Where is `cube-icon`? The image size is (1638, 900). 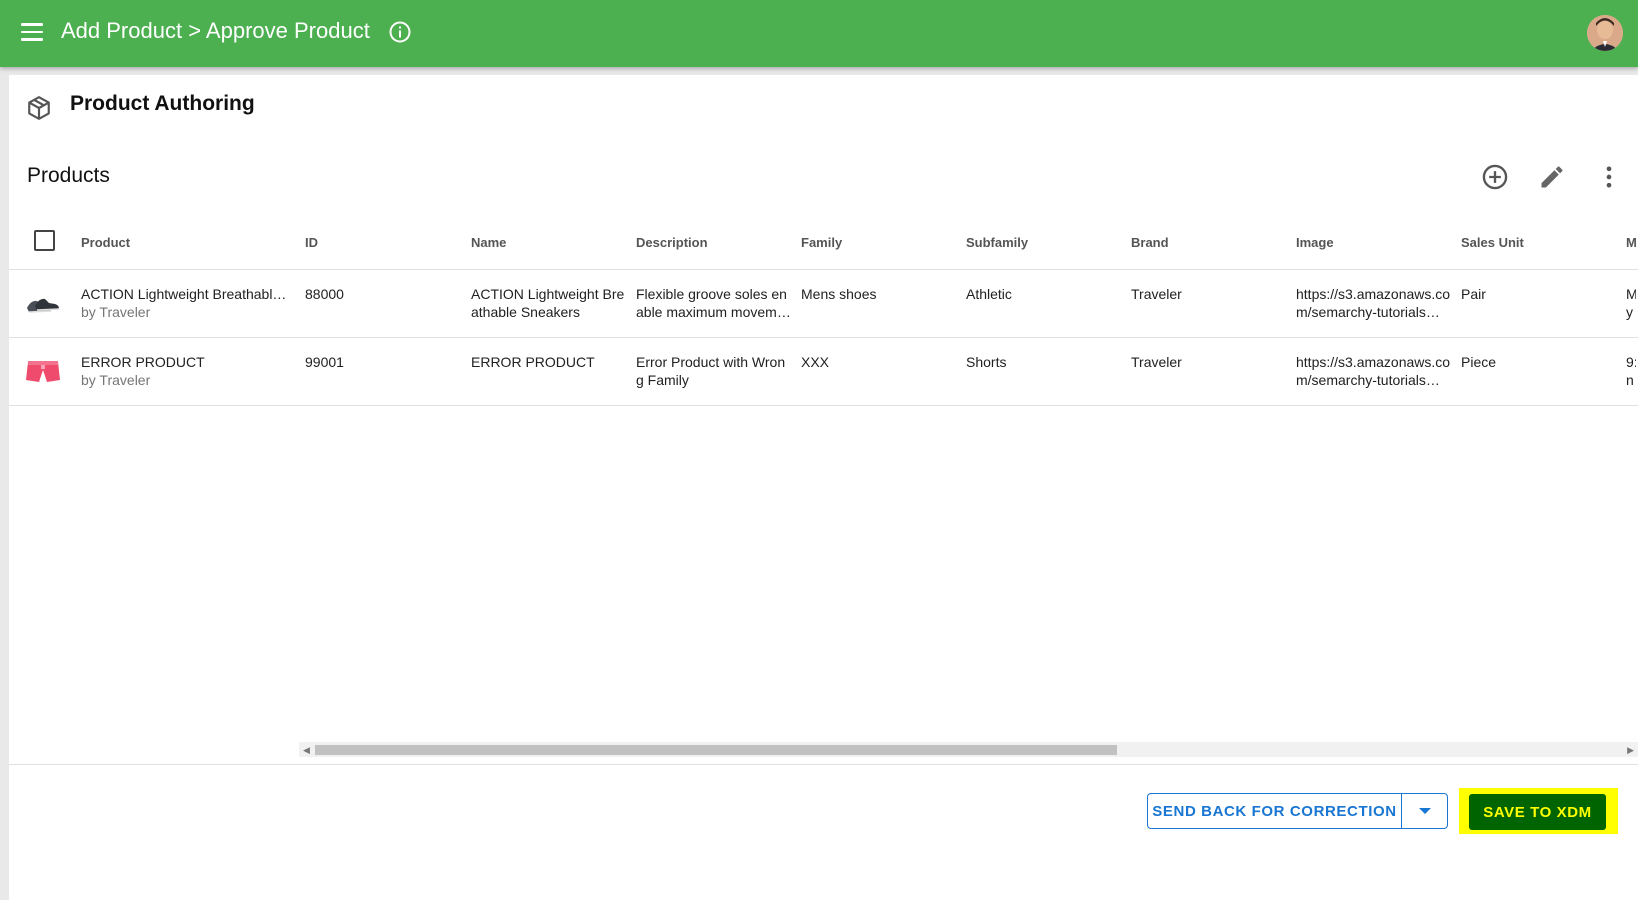 cube-icon is located at coordinates (39, 108).